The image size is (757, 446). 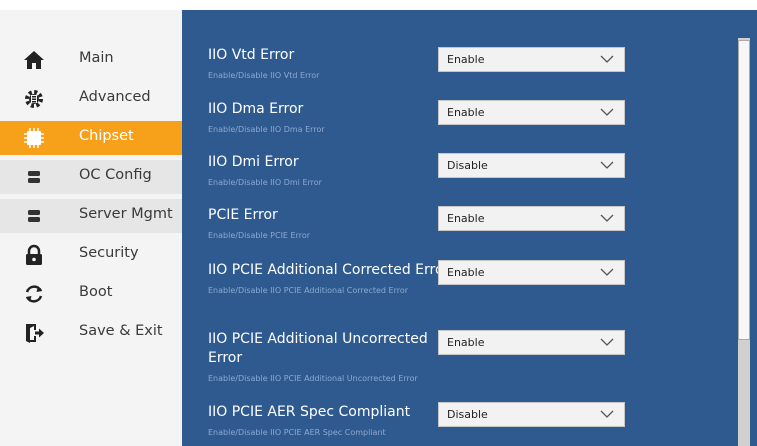 What do you see at coordinates (121, 331) in the screenshot?
I see `sidebar-item-label: Save & Exit` at bounding box center [121, 331].